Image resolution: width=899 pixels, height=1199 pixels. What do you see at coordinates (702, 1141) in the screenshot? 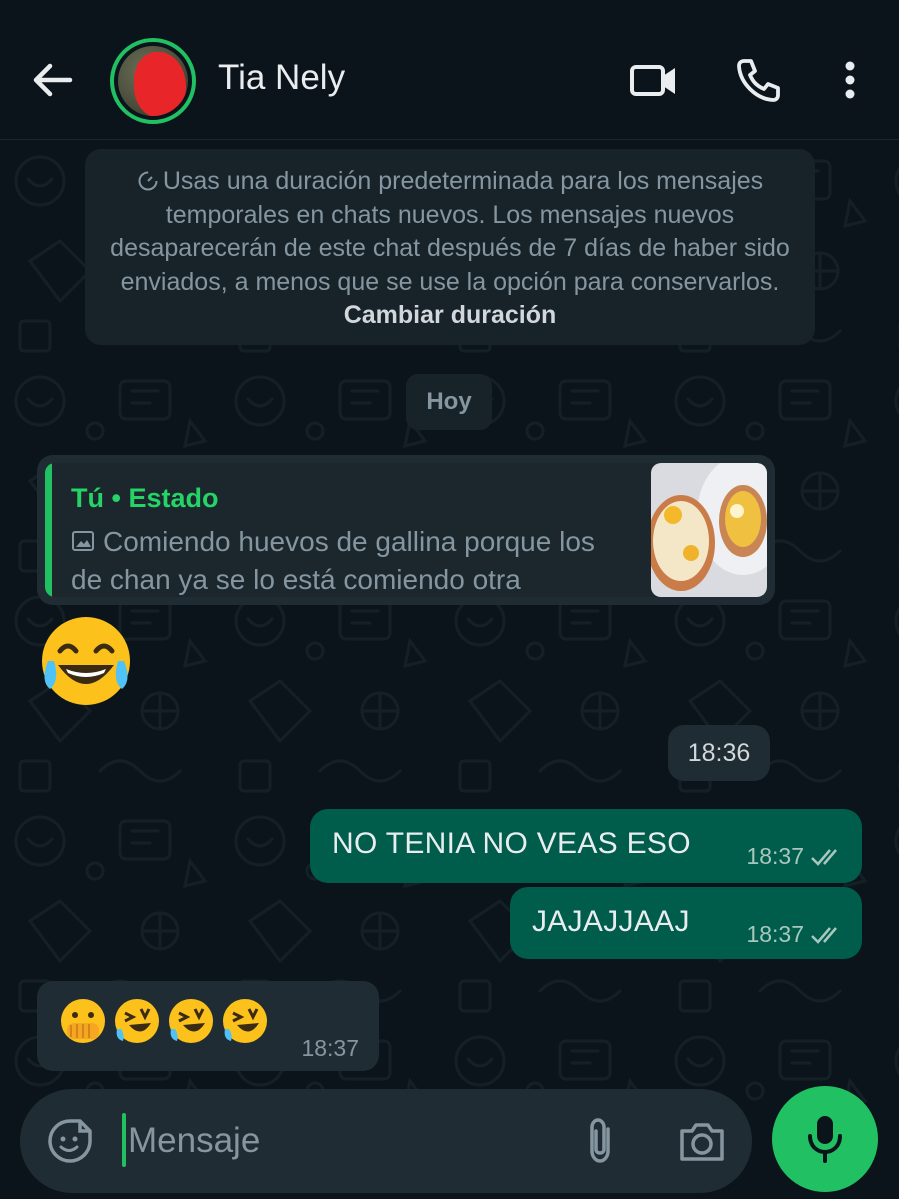
I see `camera-icon` at bounding box center [702, 1141].